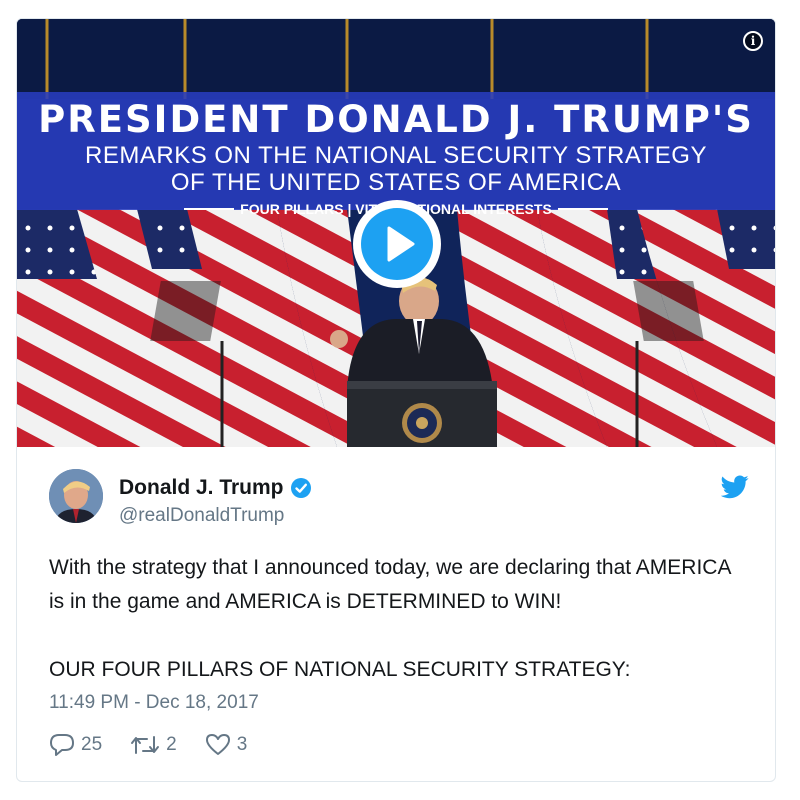 The height and width of the screenshot is (800, 800). What do you see at coordinates (396, 119) in the screenshot?
I see `banner-title: PRESIDENT DONALD J. TRUMP'S` at bounding box center [396, 119].